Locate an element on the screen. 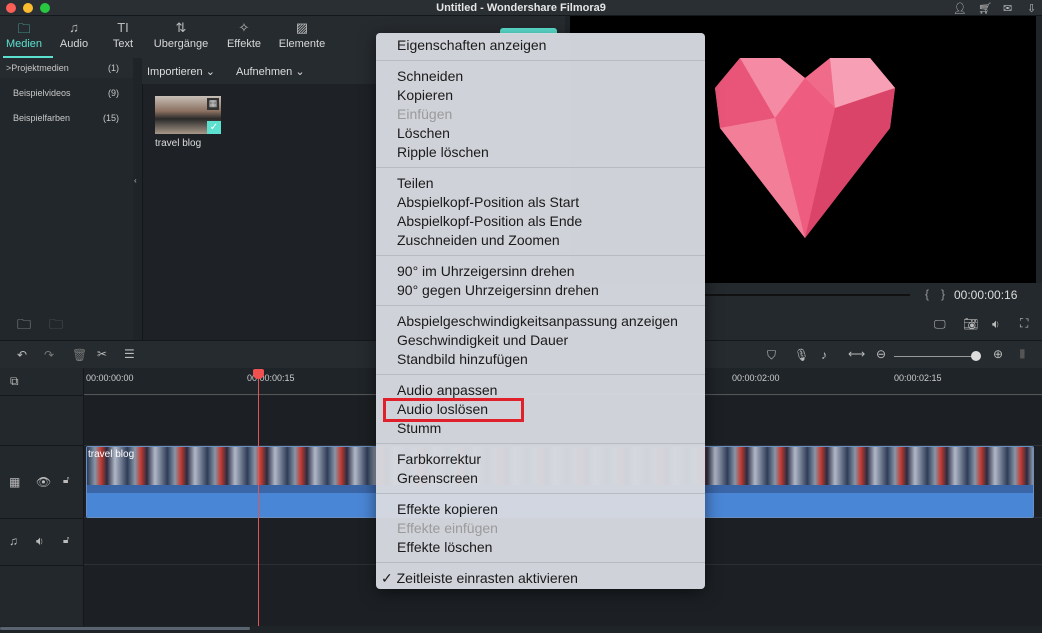 Image resolution: width=1042 pixels, height=633 pixels. menu-item-abspielkopf-position-als-start: Abspielkopf-Position als Start is located at coordinates (540, 202).